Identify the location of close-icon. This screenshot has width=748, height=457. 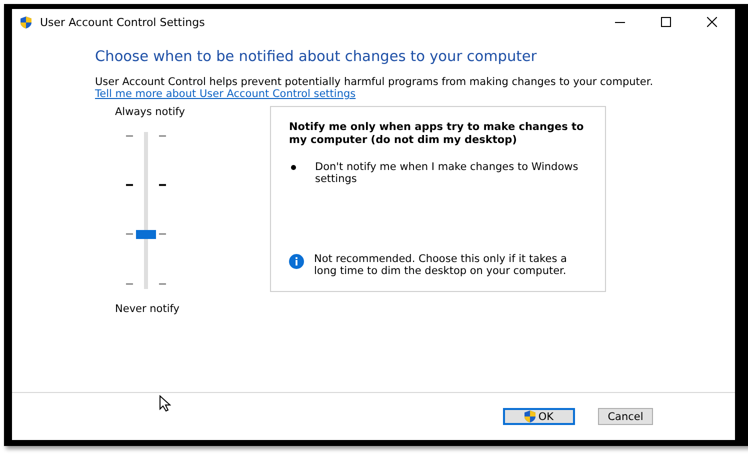
(712, 22).